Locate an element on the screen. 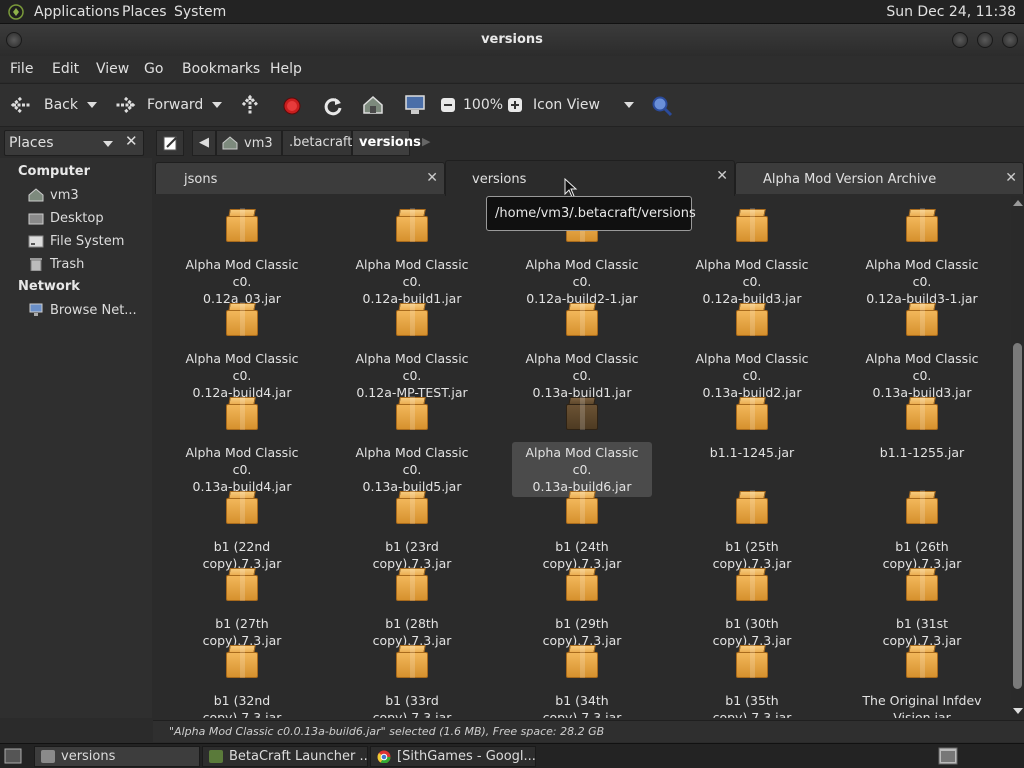 The image size is (1024, 768). drive-icon is located at coordinates (36, 241).